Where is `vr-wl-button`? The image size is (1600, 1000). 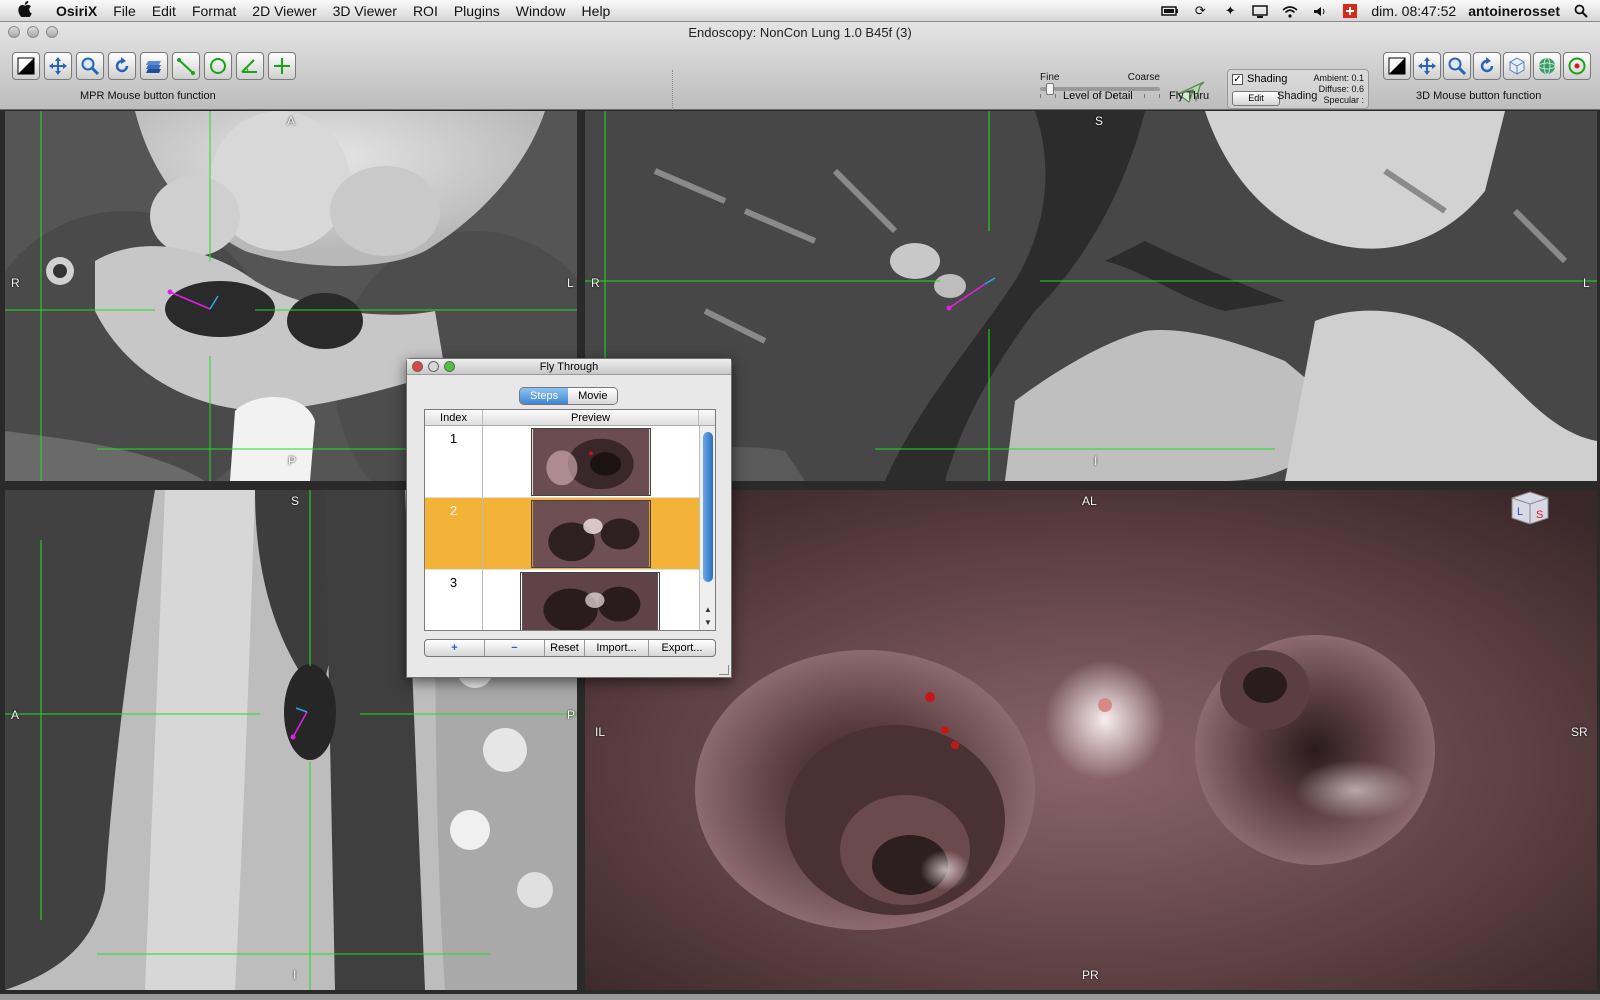
vr-wl-button is located at coordinates (1397, 66).